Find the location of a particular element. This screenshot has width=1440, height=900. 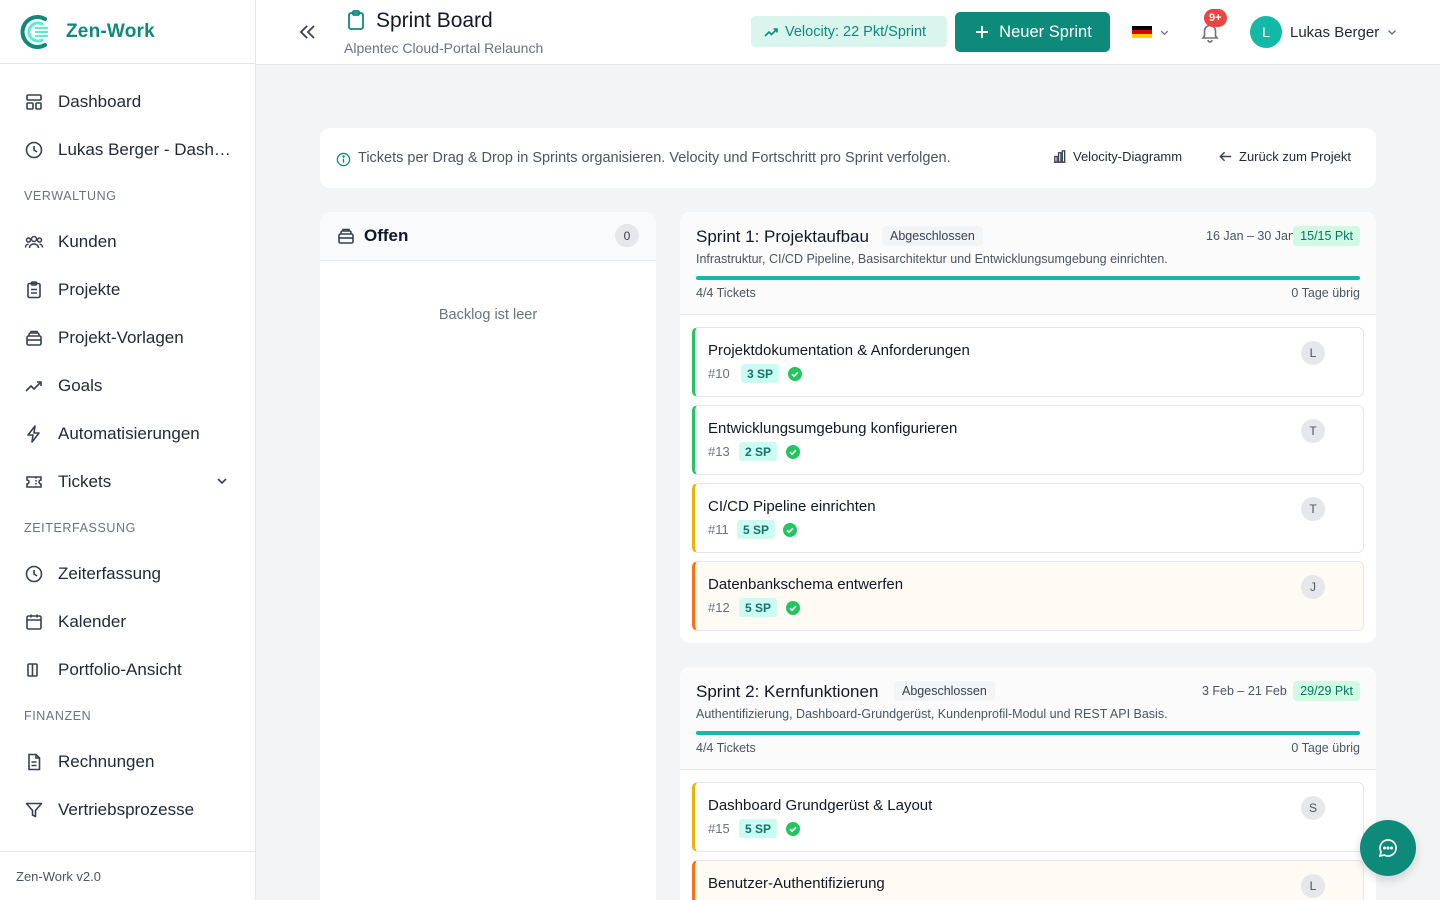

ticket-icon is located at coordinates (34, 482).